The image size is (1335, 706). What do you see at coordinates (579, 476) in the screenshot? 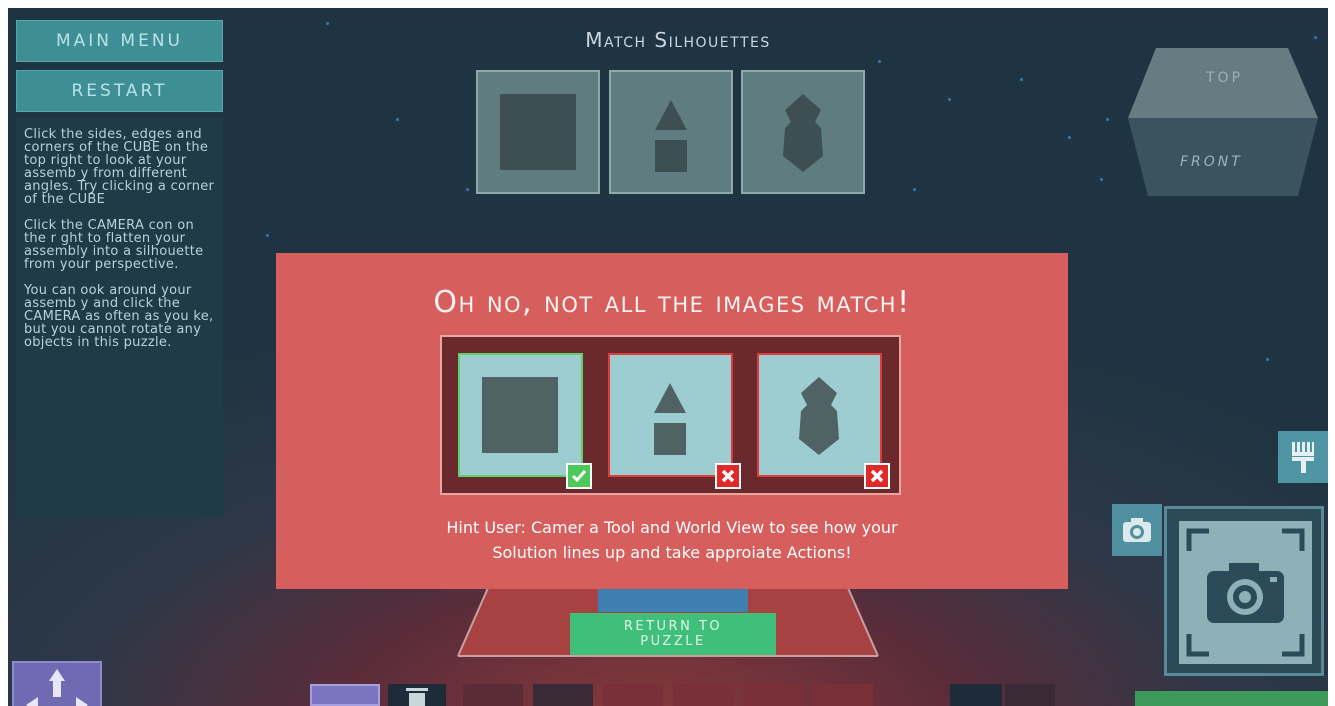
I see `match-check-icon` at bounding box center [579, 476].